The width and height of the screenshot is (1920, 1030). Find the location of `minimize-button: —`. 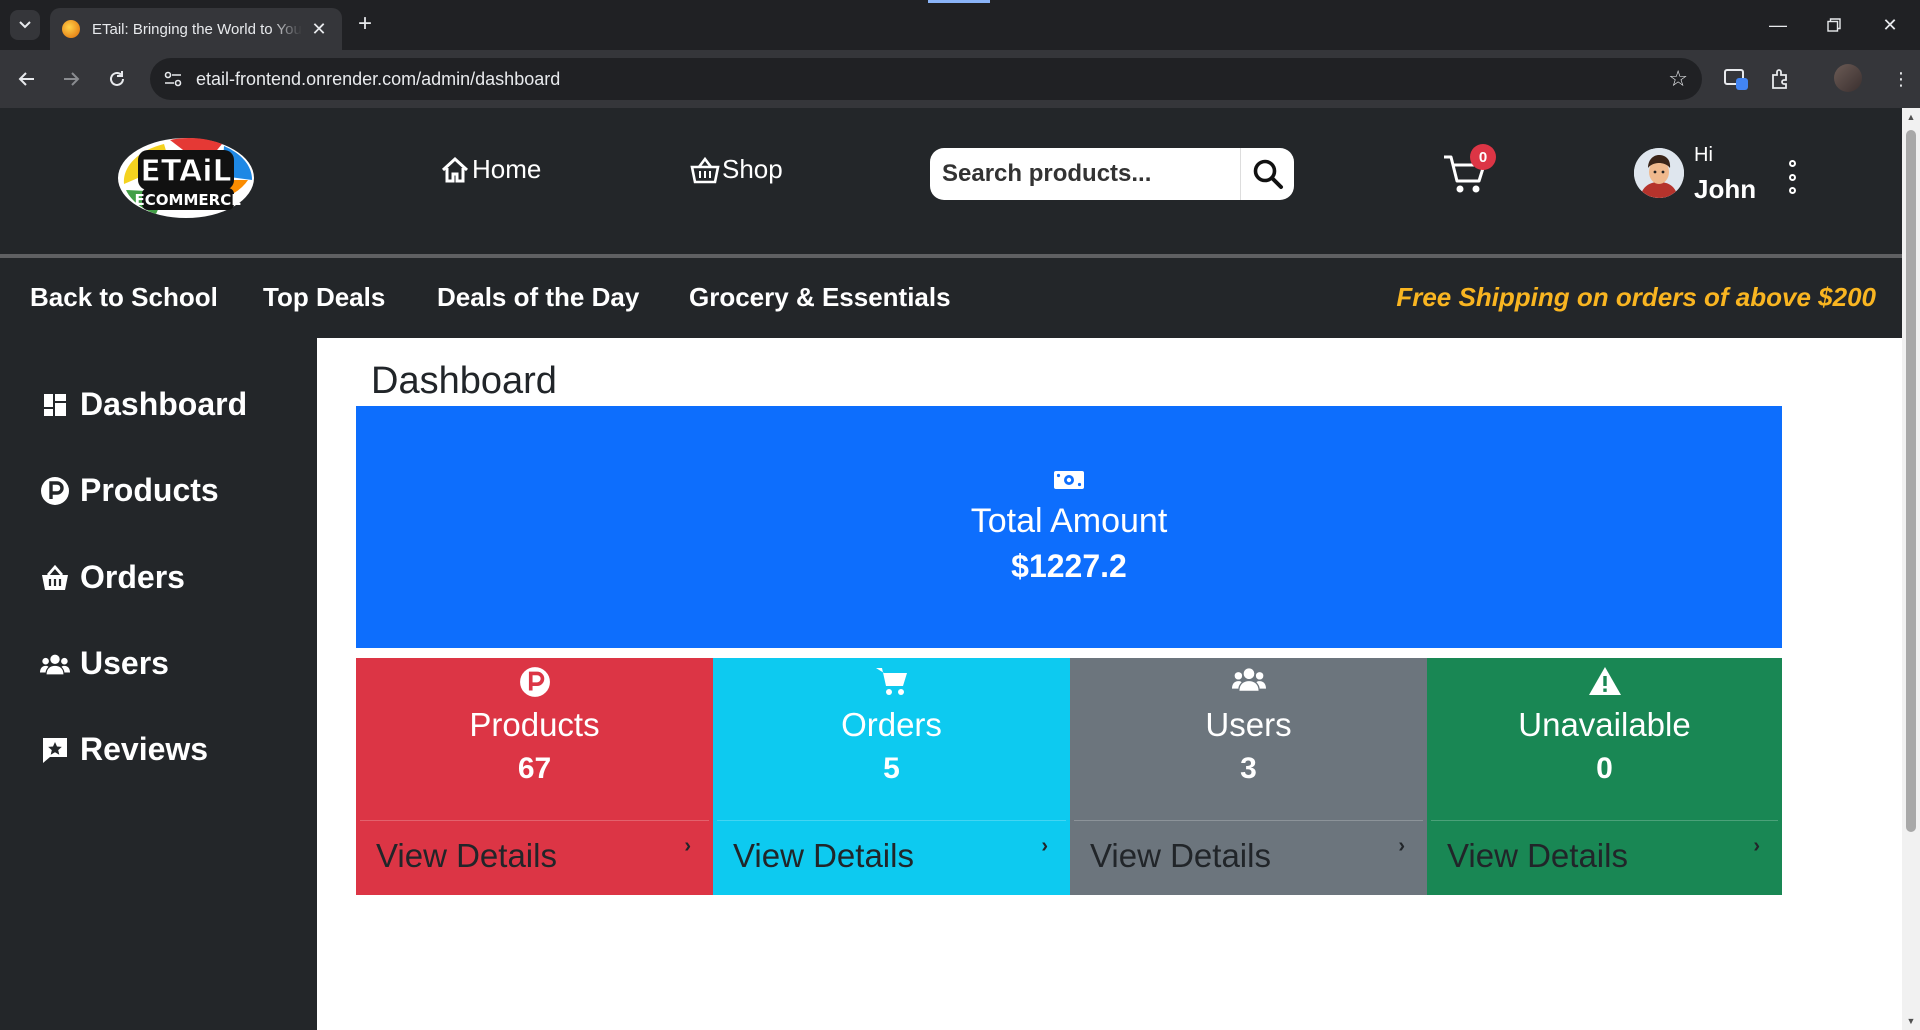

minimize-button: — is located at coordinates (1778, 25).